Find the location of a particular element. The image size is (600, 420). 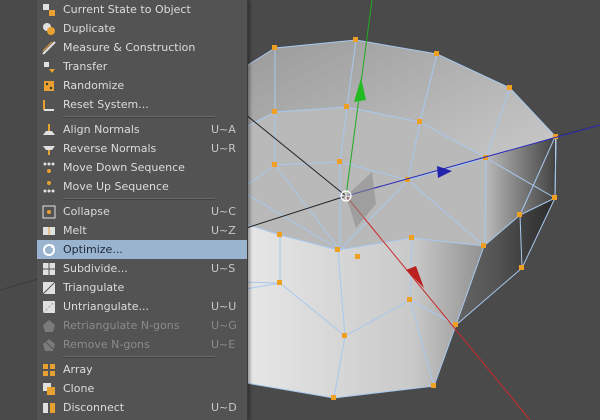

menu-item-move-down-sequence: Move Down Sequence is located at coordinates (142, 167).